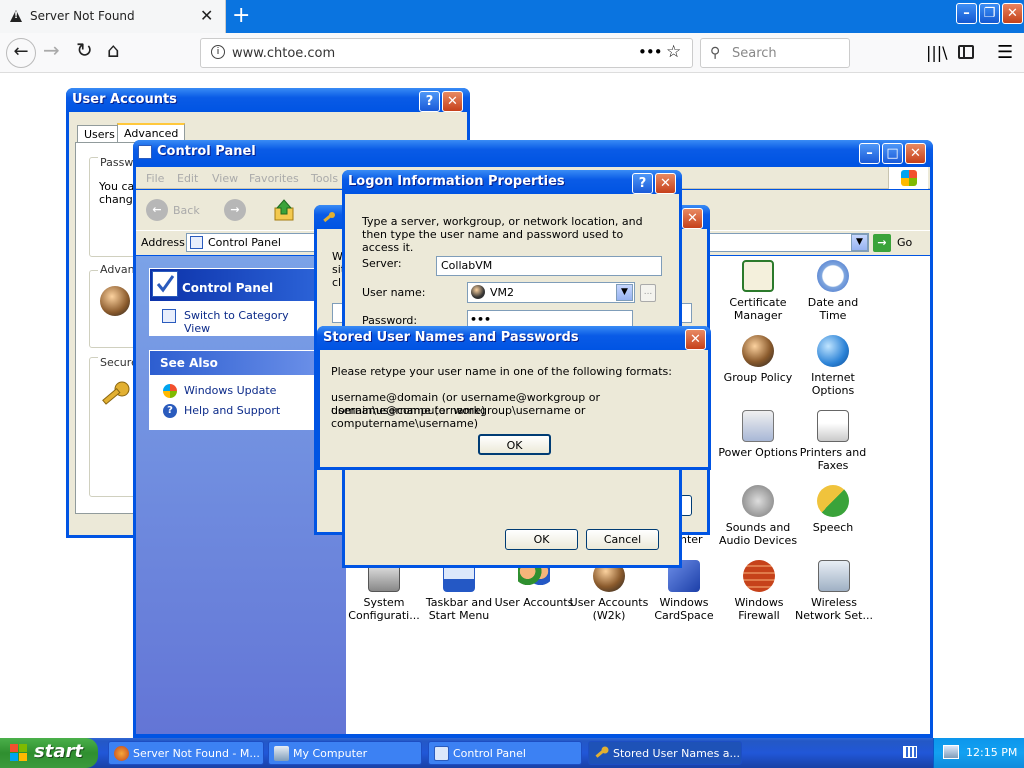 The image size is (1024, 768). Describe the element at coordinates (58, 751) in the screenshot. I see `start-label: start` at that location.